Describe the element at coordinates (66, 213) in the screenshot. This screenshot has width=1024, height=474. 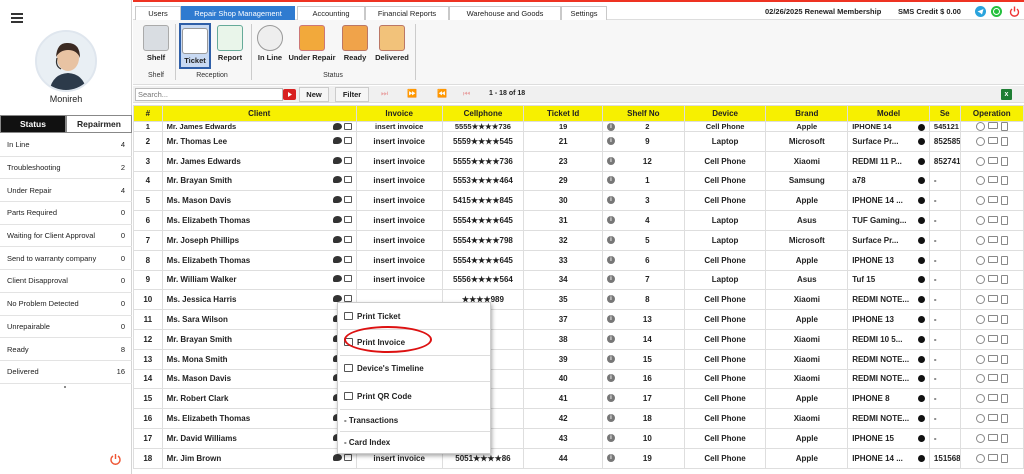
I see `status-item: Parts Required 0` at that location.